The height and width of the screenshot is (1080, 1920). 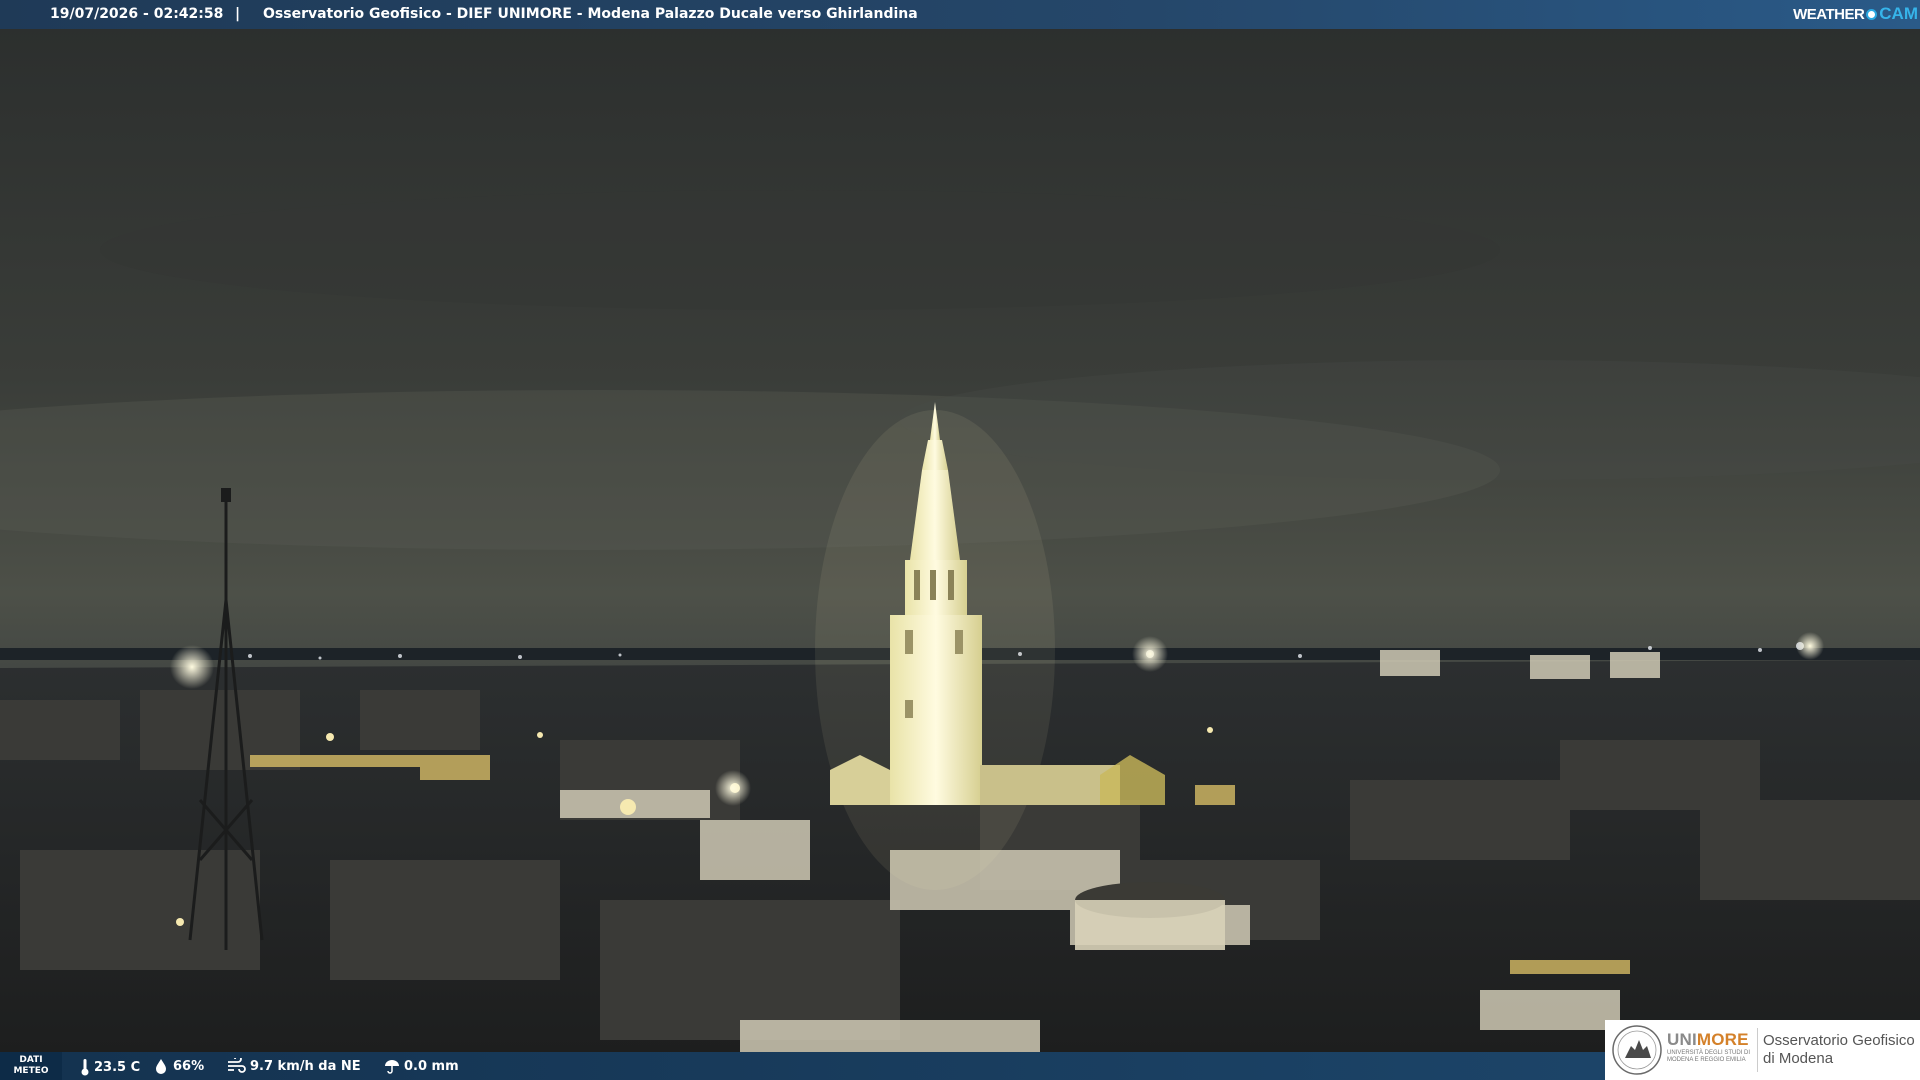 What do you see at coordinates (31, 1060) in the screenshot?
I see `badge-line-1: DATI` at bounding box center [31, 1060].